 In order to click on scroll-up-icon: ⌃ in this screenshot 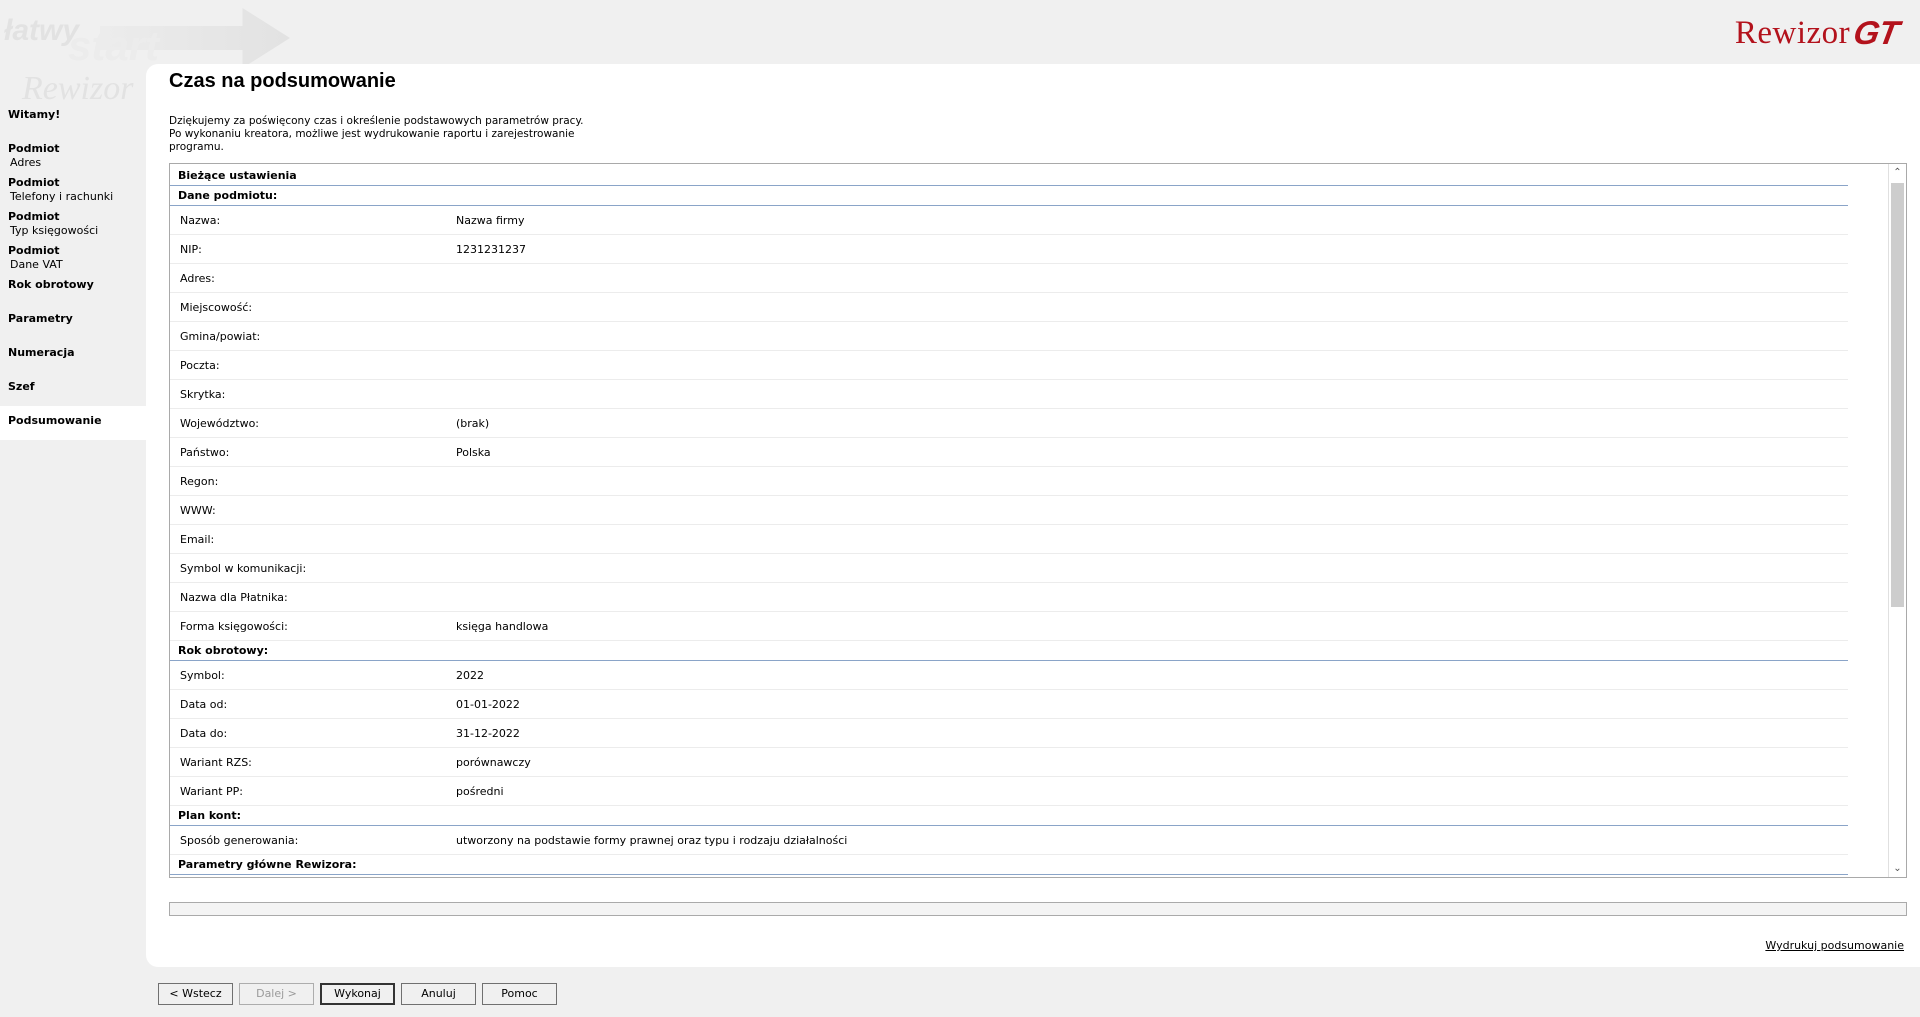, I will do `click(1897, 172)`.